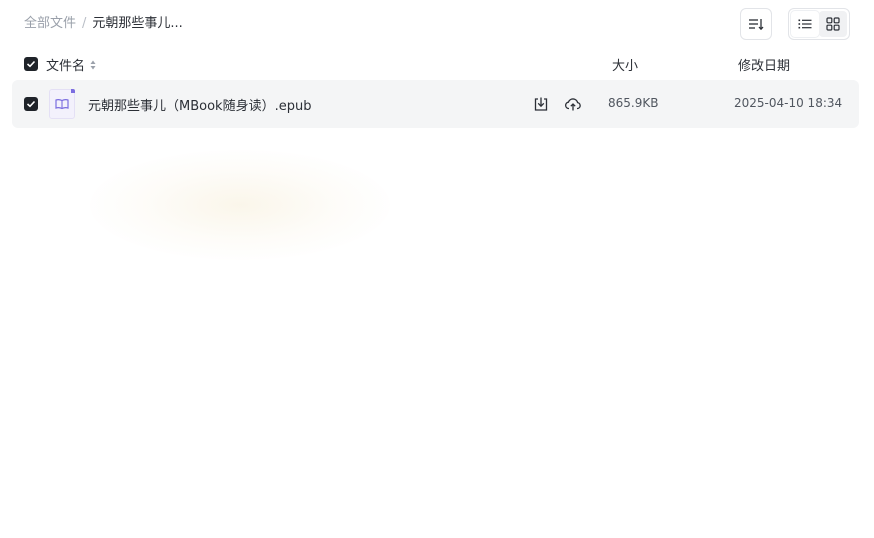 The image size is (874, 538). I want to click on list-view-button, so click(805, 24).